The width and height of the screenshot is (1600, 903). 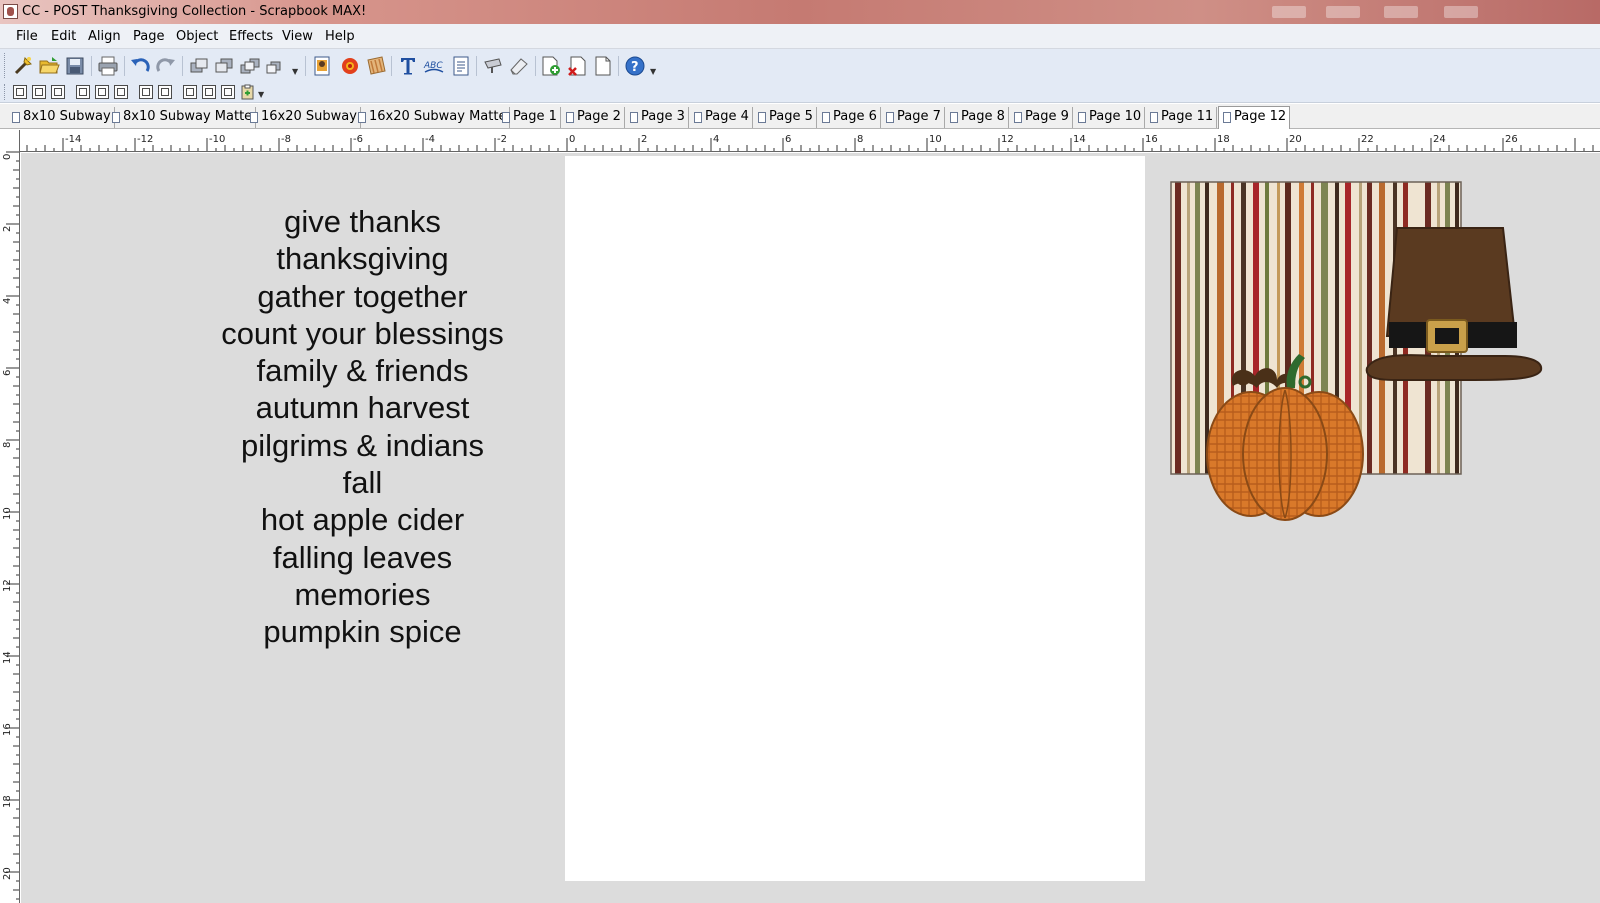 I want to click on word-line: thanksgiving, so click(x=362, y=258).